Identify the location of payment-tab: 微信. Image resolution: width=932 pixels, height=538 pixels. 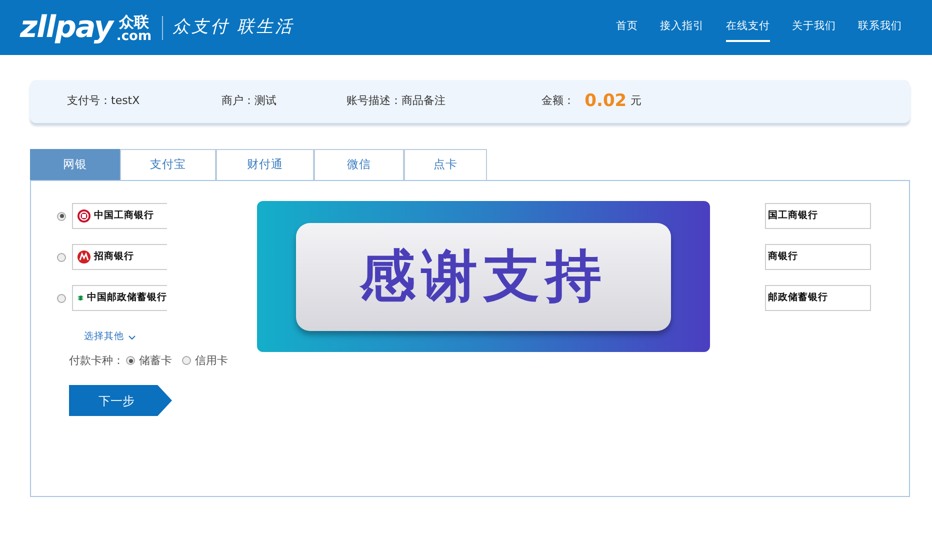
(359, 164).